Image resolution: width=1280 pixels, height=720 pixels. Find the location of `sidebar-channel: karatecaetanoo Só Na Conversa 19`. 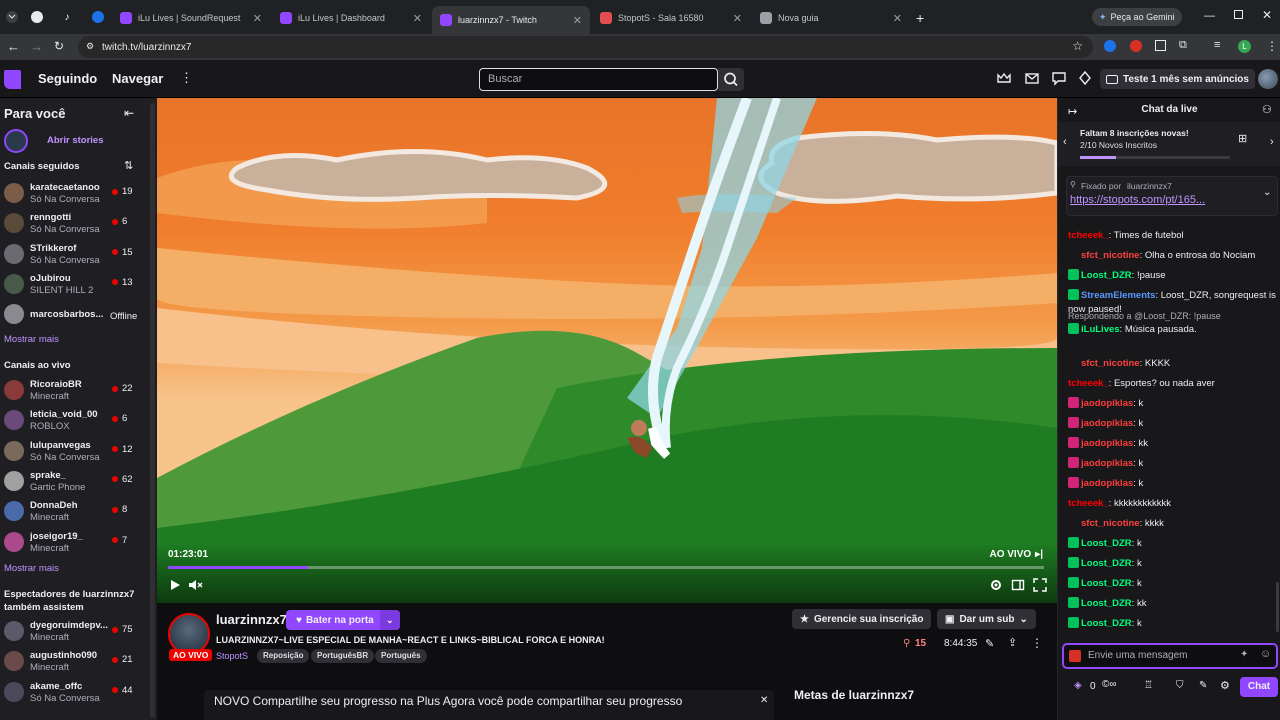

sidebar-channel: karatecaetanoo Só Na Conversa 19 is located at coordinates (79, 194).